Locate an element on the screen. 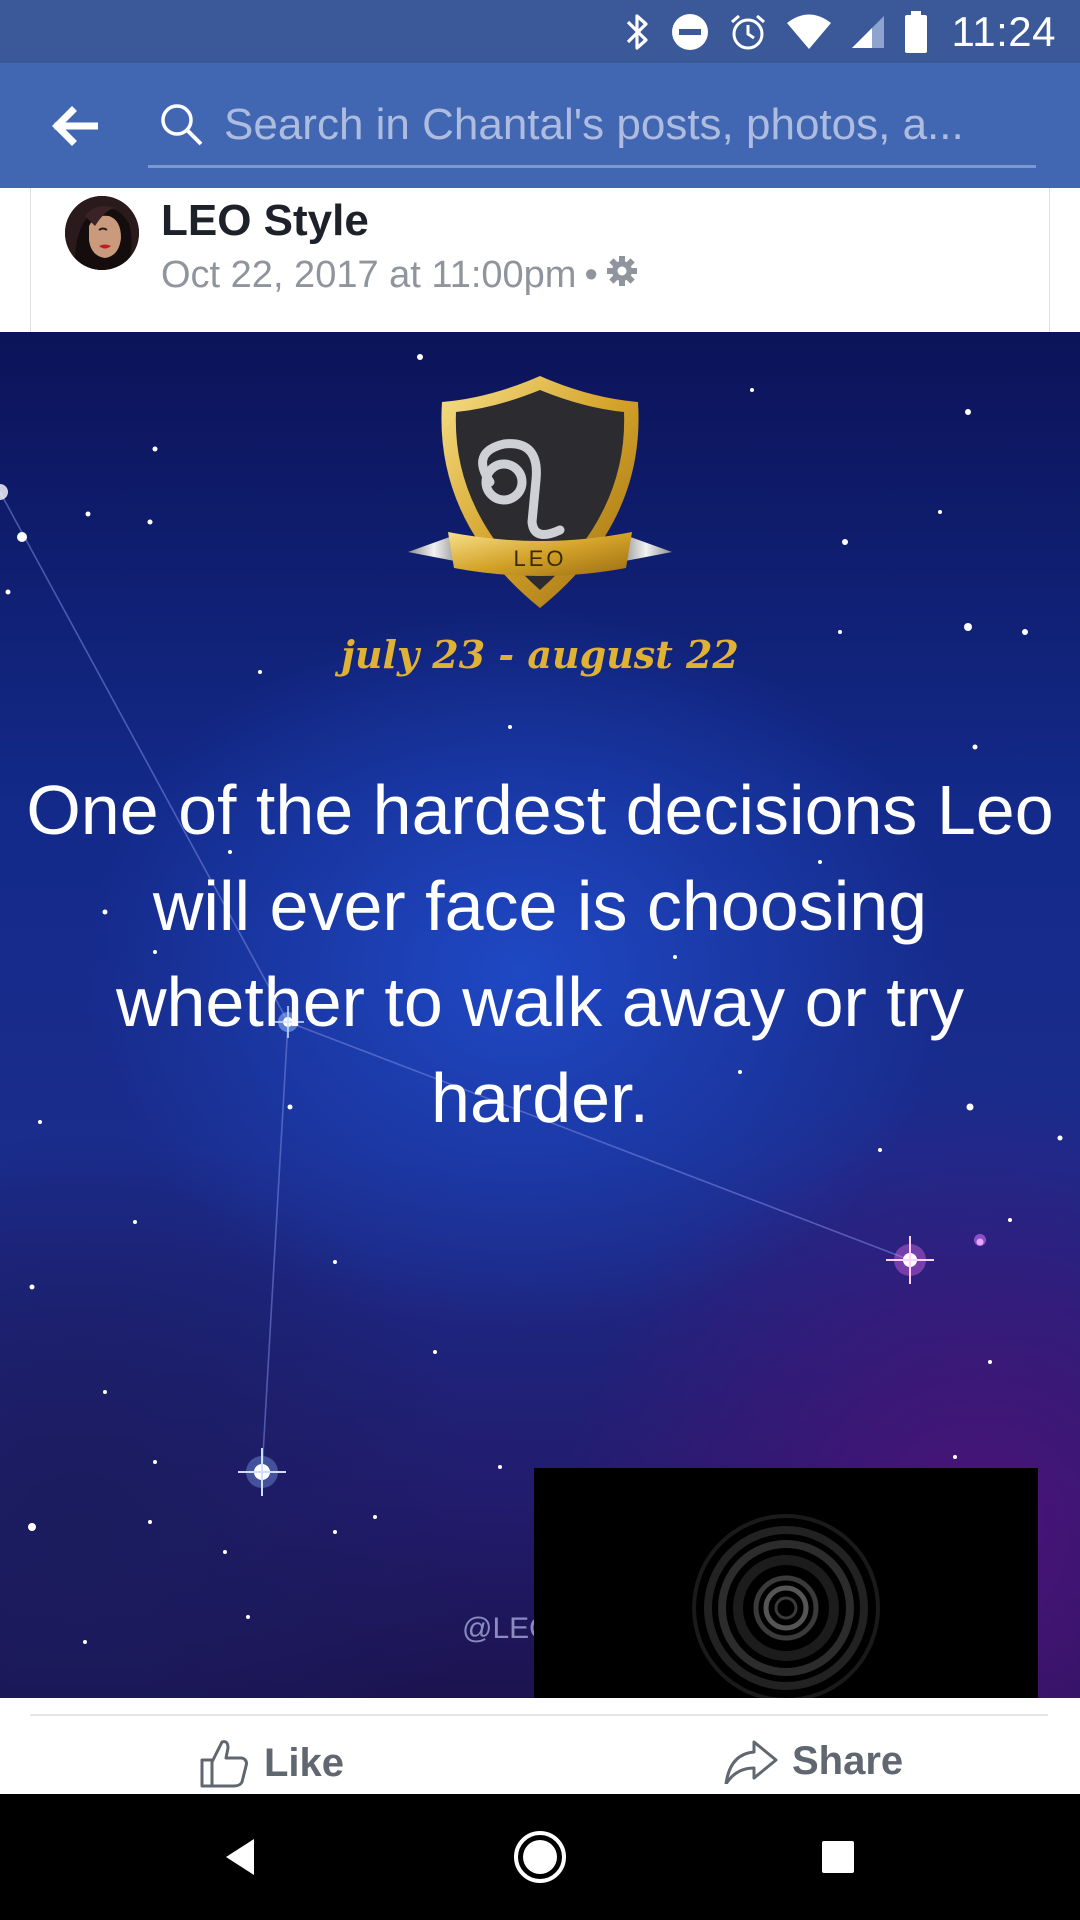 The width and height of the screenshot is (1080, 1920). wifi-icon is located at coordinates (809, 32).